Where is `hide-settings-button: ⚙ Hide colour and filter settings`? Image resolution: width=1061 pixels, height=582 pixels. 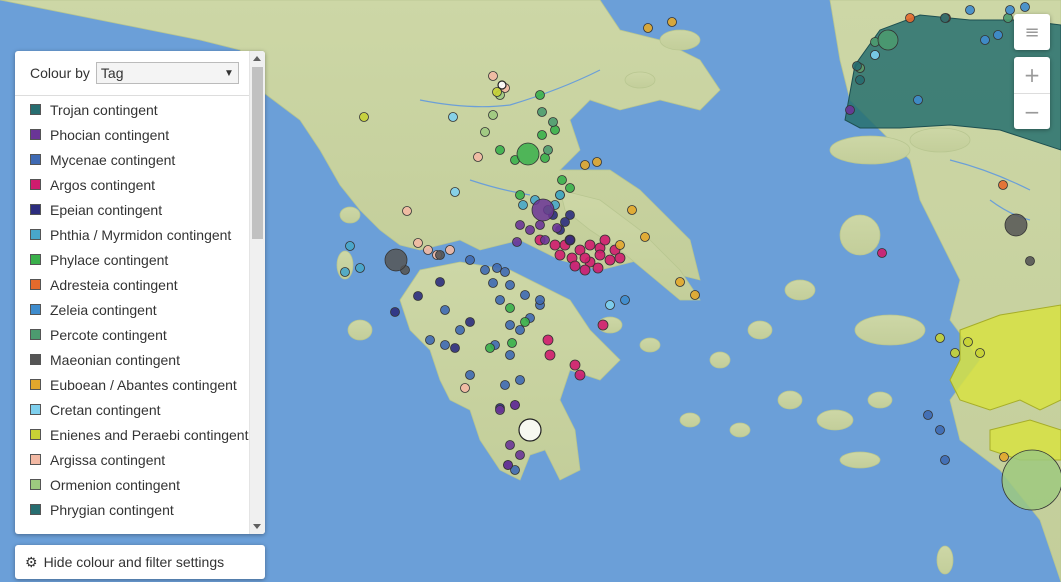 hide-settings-button: ⚙ Hide colour and filter settings is located at coordinates (140, 562).